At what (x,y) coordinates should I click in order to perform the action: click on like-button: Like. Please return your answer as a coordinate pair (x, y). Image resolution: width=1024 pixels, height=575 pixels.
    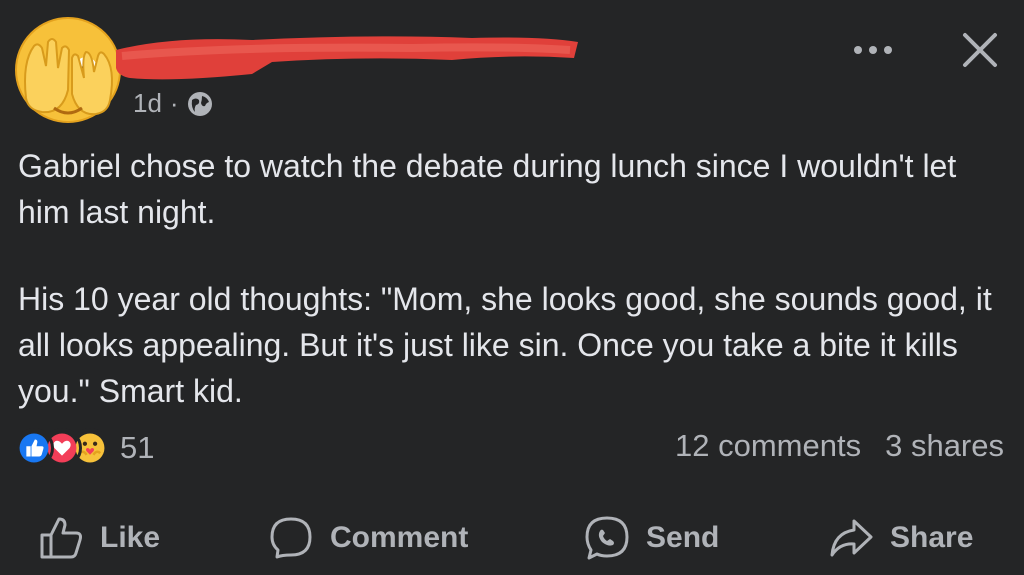
    Looking at the image, I should click on (99, 538).